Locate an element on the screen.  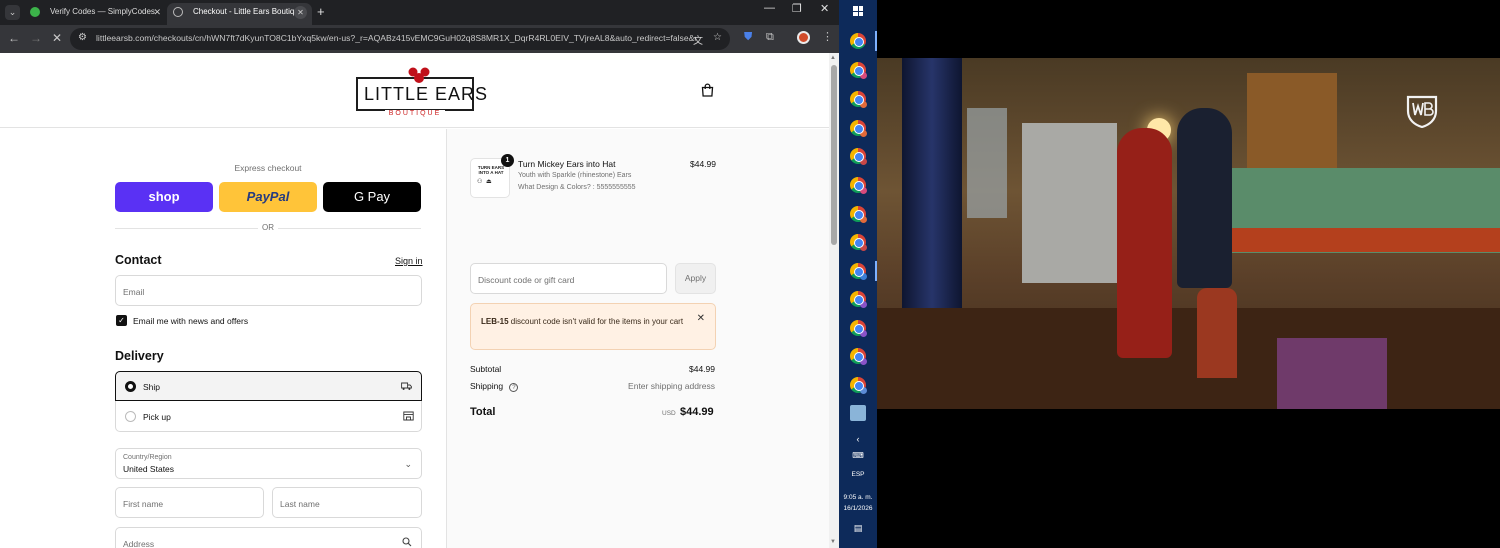
scroll-up-icon: ▲ is located at coordinates (833, 58).